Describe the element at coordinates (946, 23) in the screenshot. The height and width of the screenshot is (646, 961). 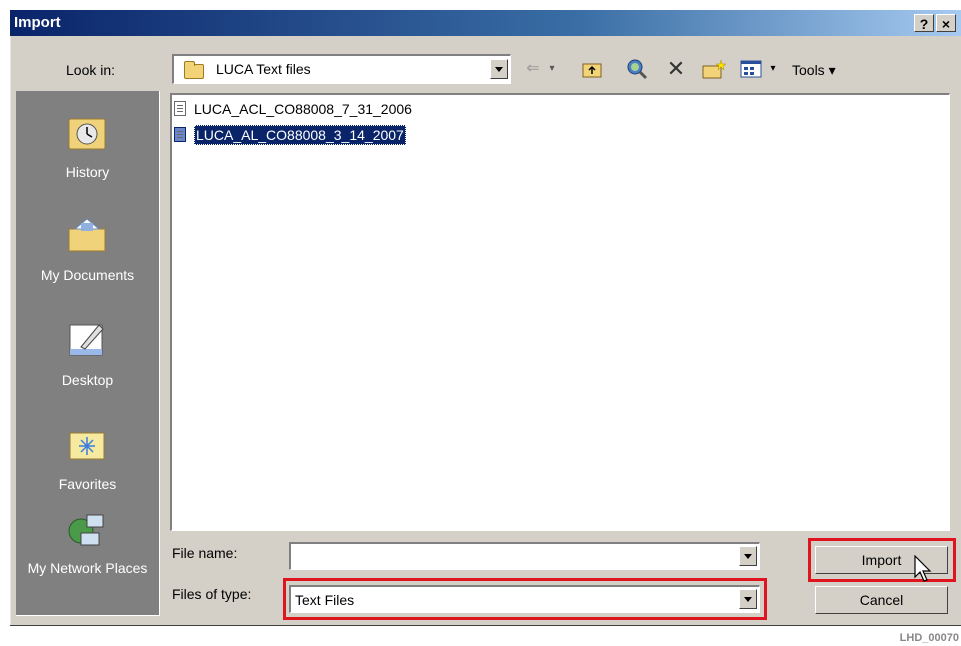
I see `close-button: ×` at that location.